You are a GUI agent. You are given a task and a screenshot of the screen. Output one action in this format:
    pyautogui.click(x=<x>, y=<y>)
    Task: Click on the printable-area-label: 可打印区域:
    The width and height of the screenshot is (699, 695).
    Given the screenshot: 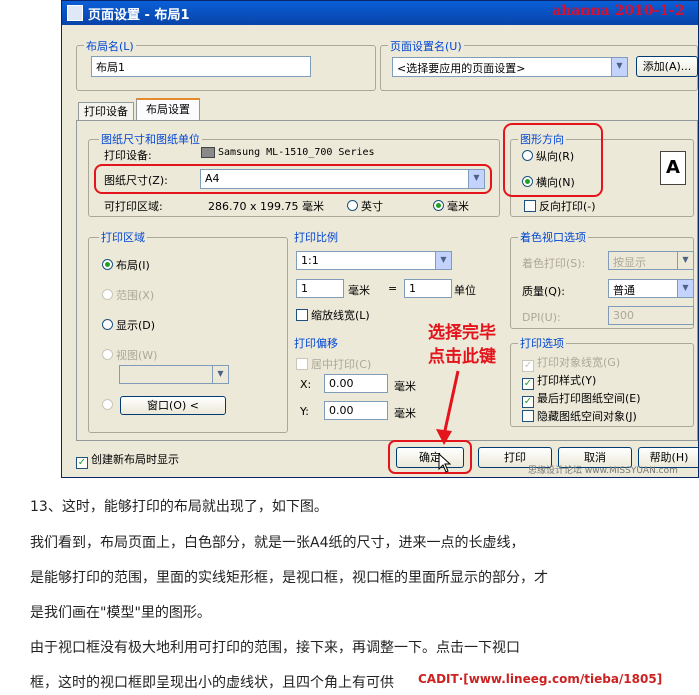 What is the action you would take?
    pyautogui.click(x=133, y=206)
    